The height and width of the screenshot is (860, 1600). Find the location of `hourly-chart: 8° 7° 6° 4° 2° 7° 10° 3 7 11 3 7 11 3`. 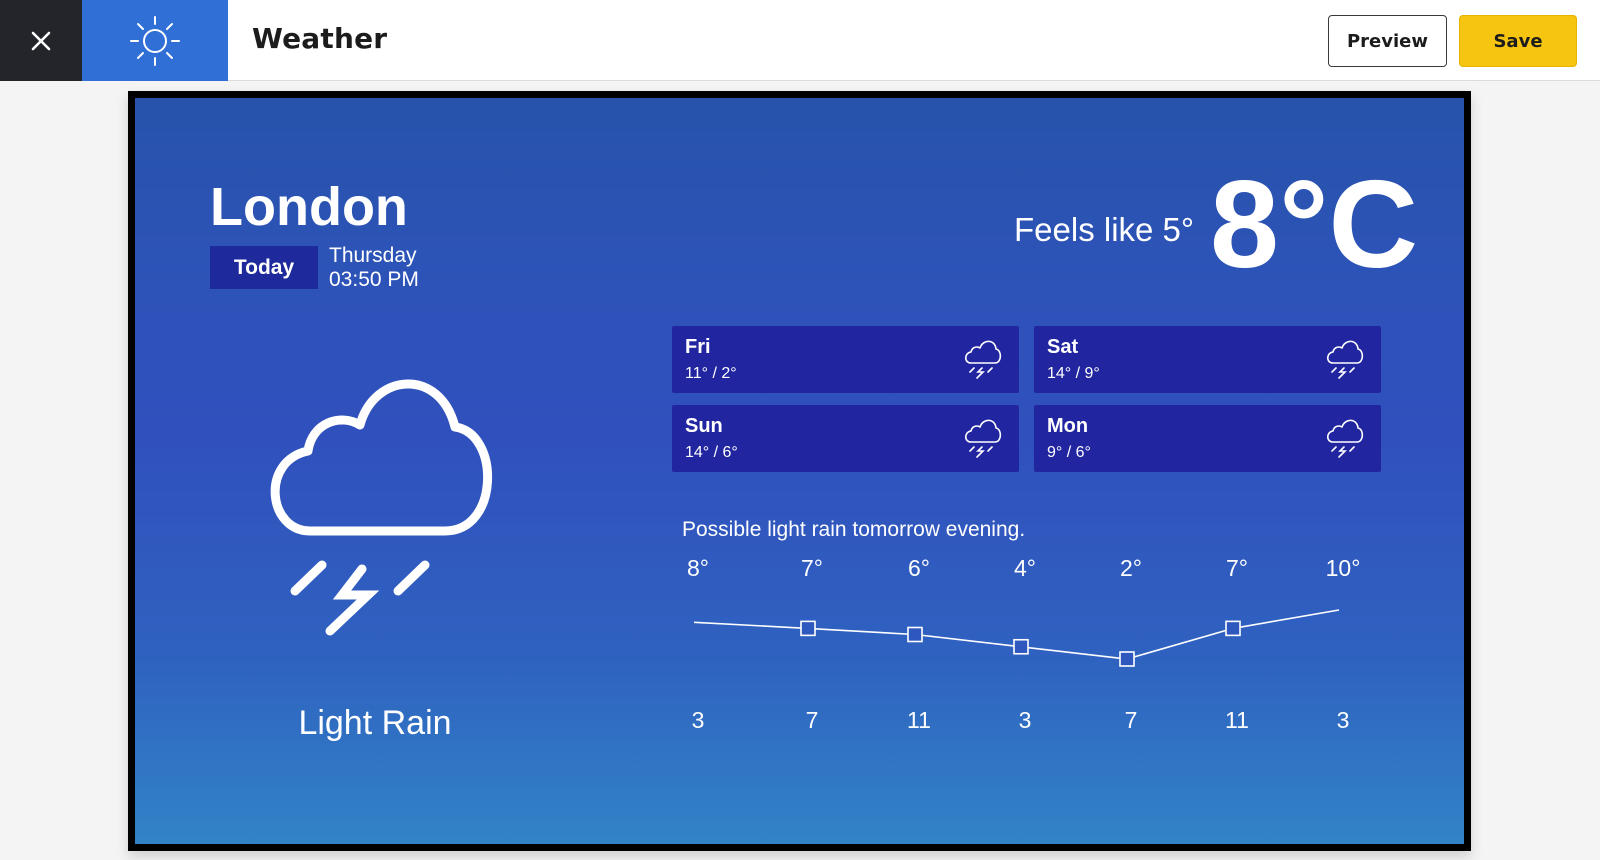

hourly-chart: 8° 7° 6° 4° 2° 7° 10° 3 7 11 3 7 11 3 is located at coordinates (1027, 650).